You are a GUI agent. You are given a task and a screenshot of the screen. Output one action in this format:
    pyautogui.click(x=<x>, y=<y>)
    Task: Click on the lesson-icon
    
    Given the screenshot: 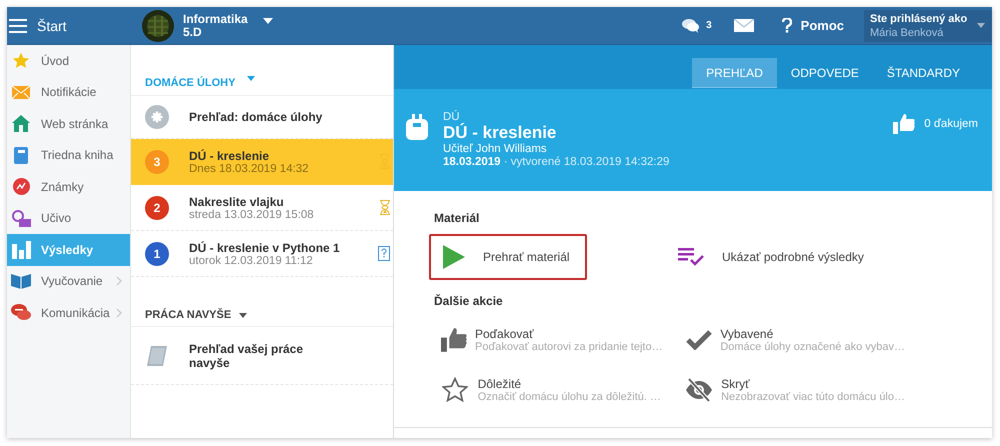 What is the action you would take?
    pyautogui.click(x=21, y=218)
    